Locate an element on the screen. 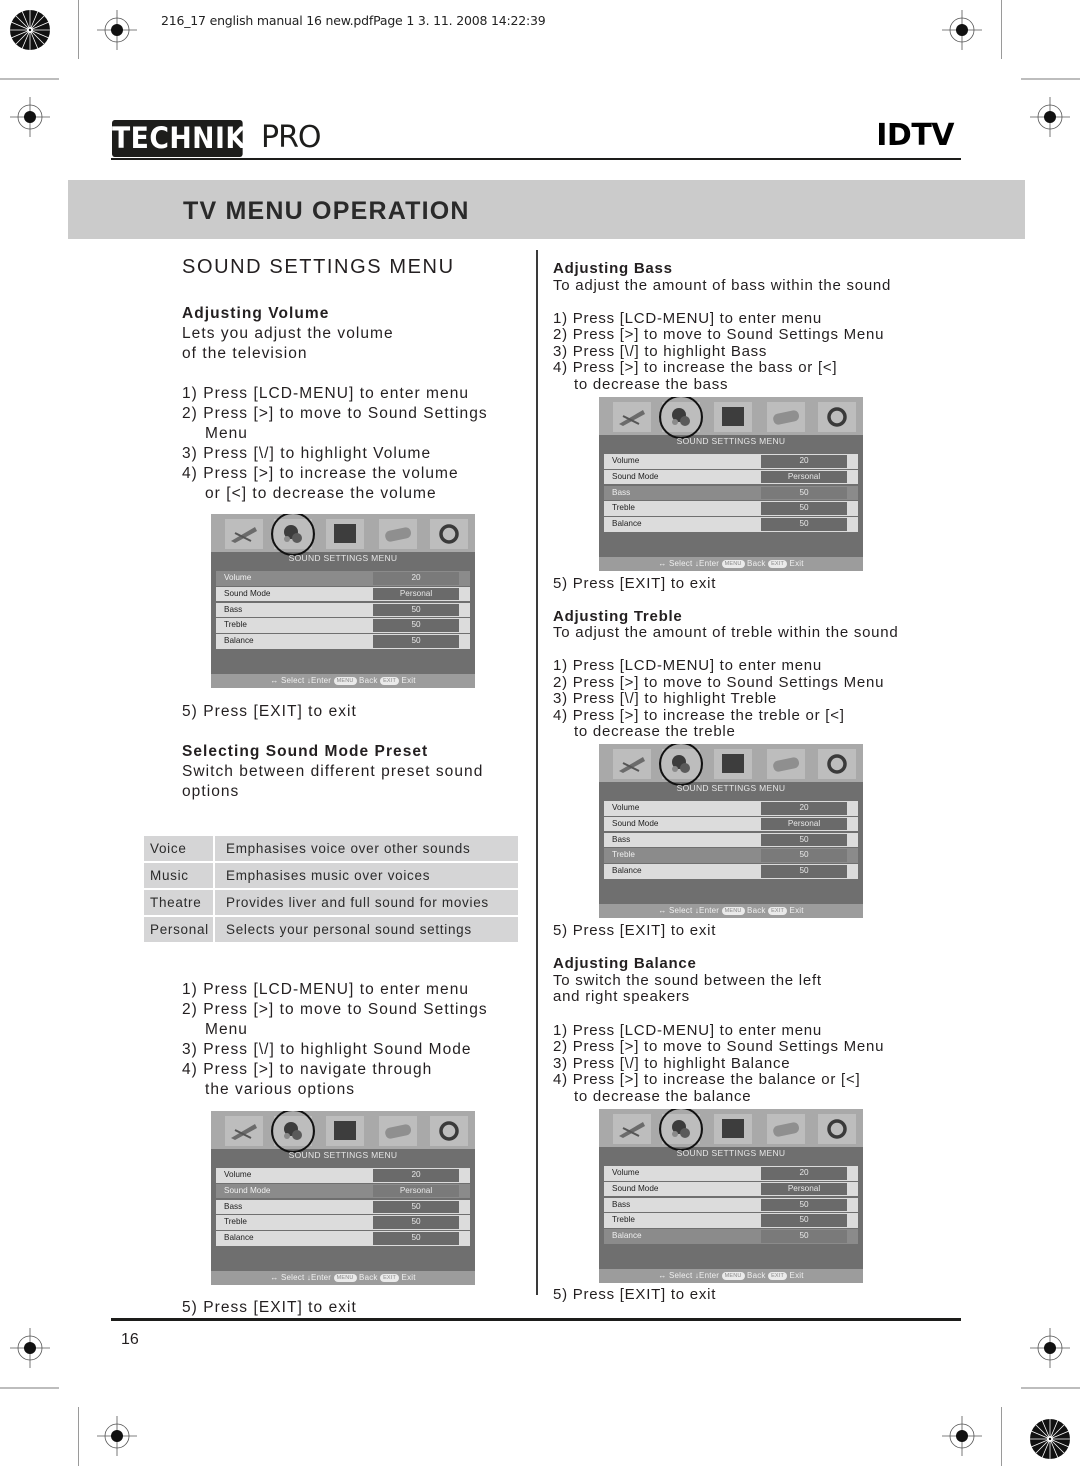 Image resolution: width=1080 pixels, height=1466 pixels. preset-description: Emphasises music over voices is located at coordinates (366, 876).